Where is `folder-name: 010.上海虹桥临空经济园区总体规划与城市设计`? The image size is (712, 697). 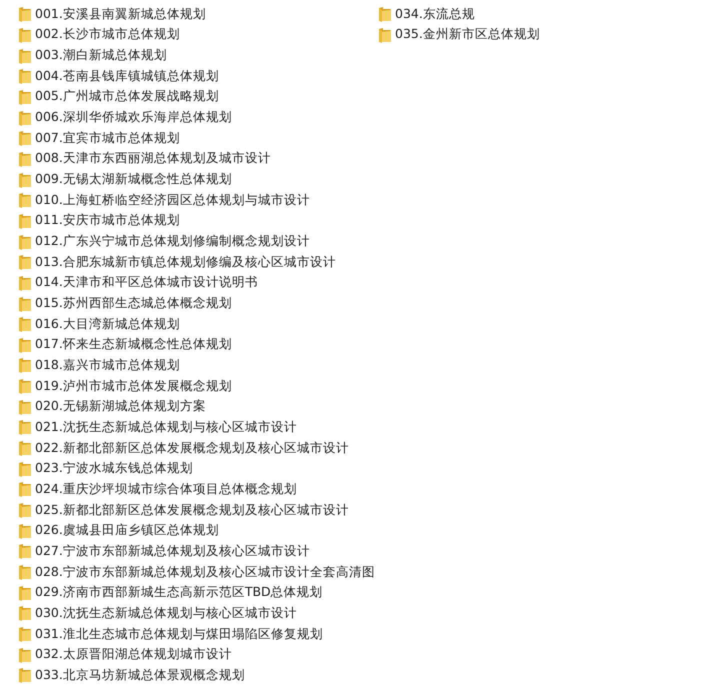 folder-name: 010.上海虹桥临空经济园区总体规划与城市设计 is located at coordinates (172, 200).